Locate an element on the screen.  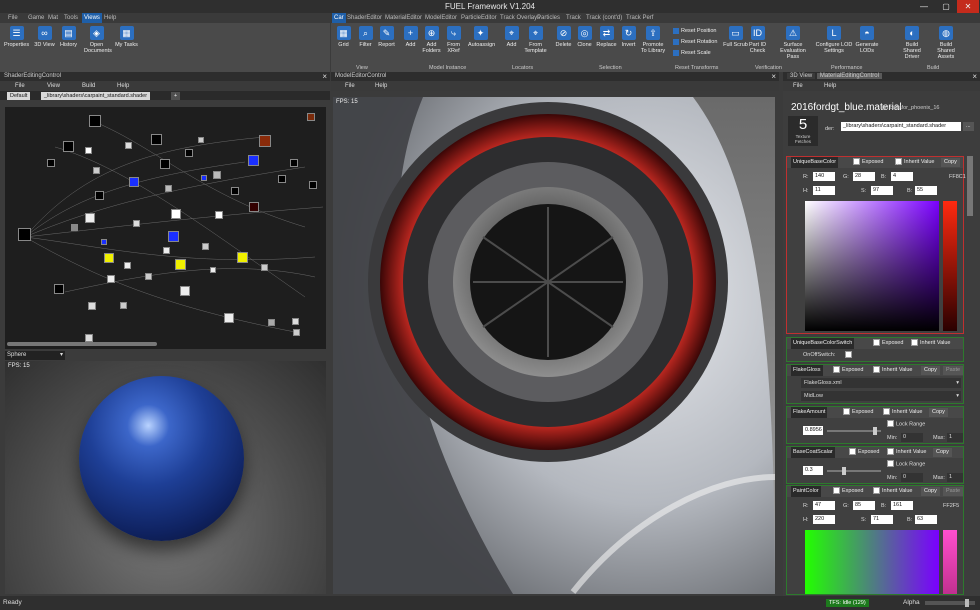
minimize-button: — is located at coordinates (924, 6).